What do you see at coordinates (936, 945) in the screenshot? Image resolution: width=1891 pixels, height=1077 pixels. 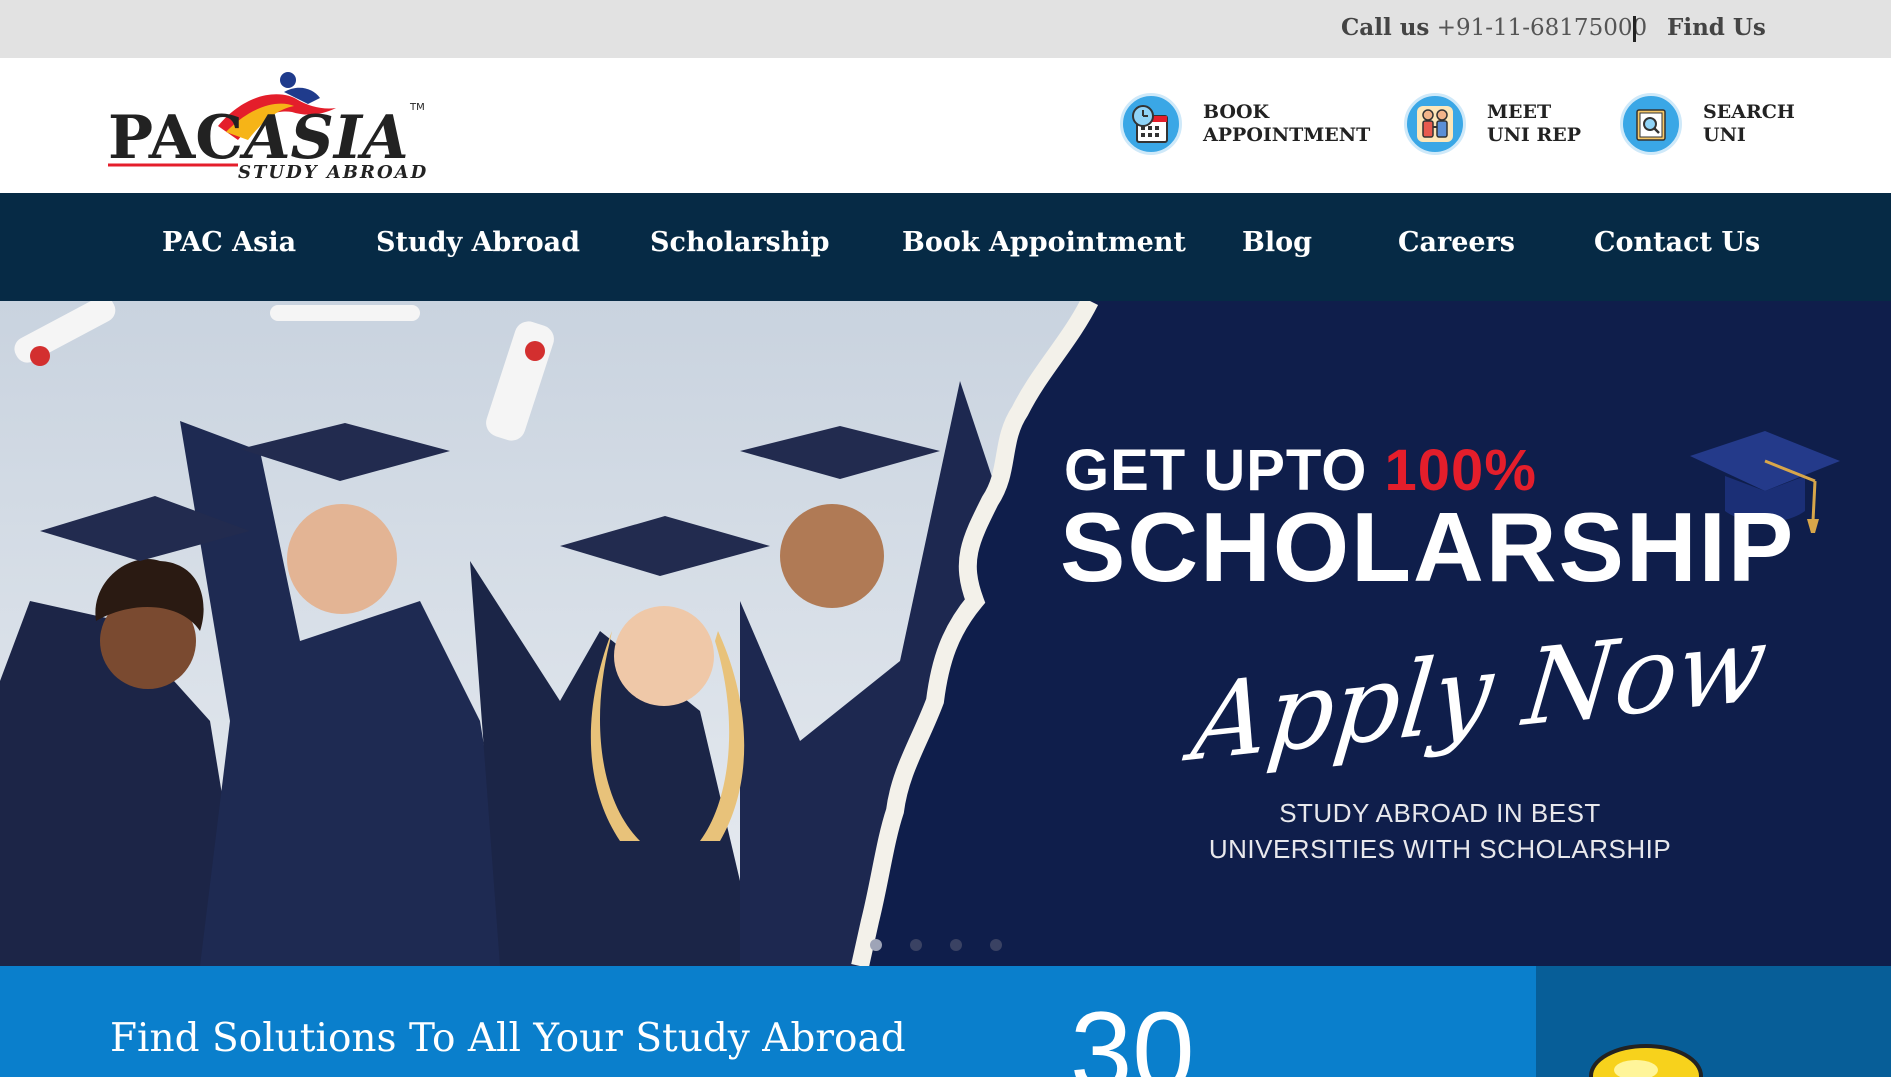 I see `slider-dots` at bounding box center [936, 945].